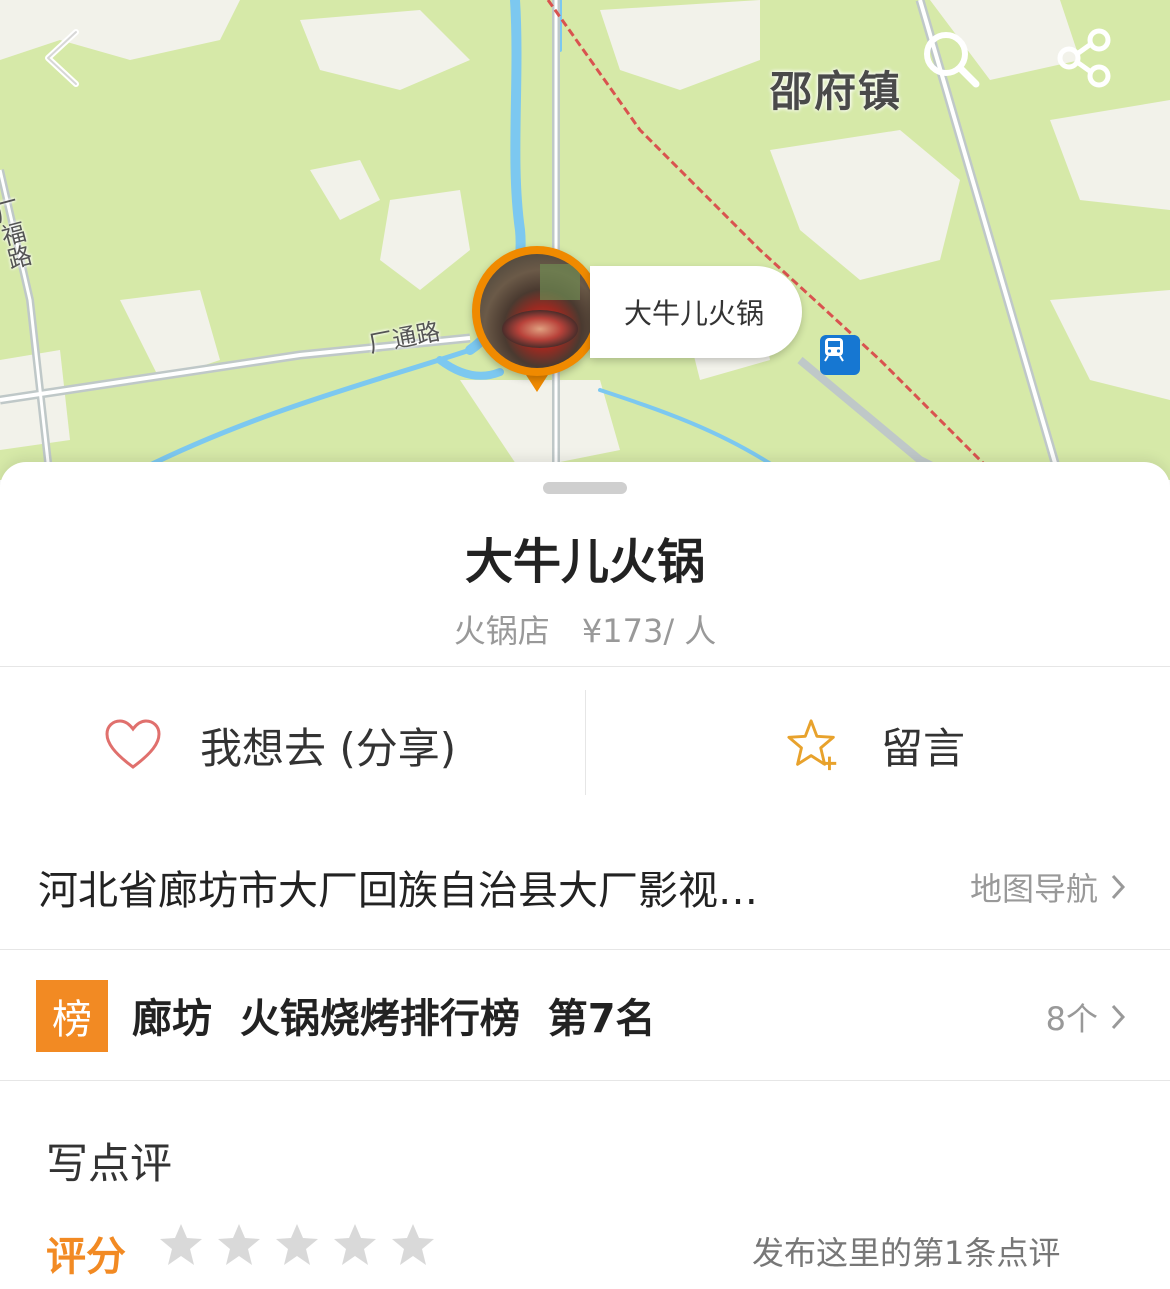 This screenshot has width=1170, height=1289. Describe the element at coordinates (328, 748) in the screenshot. I see `want-to-go-label: 我想去 (分享)` at that location.